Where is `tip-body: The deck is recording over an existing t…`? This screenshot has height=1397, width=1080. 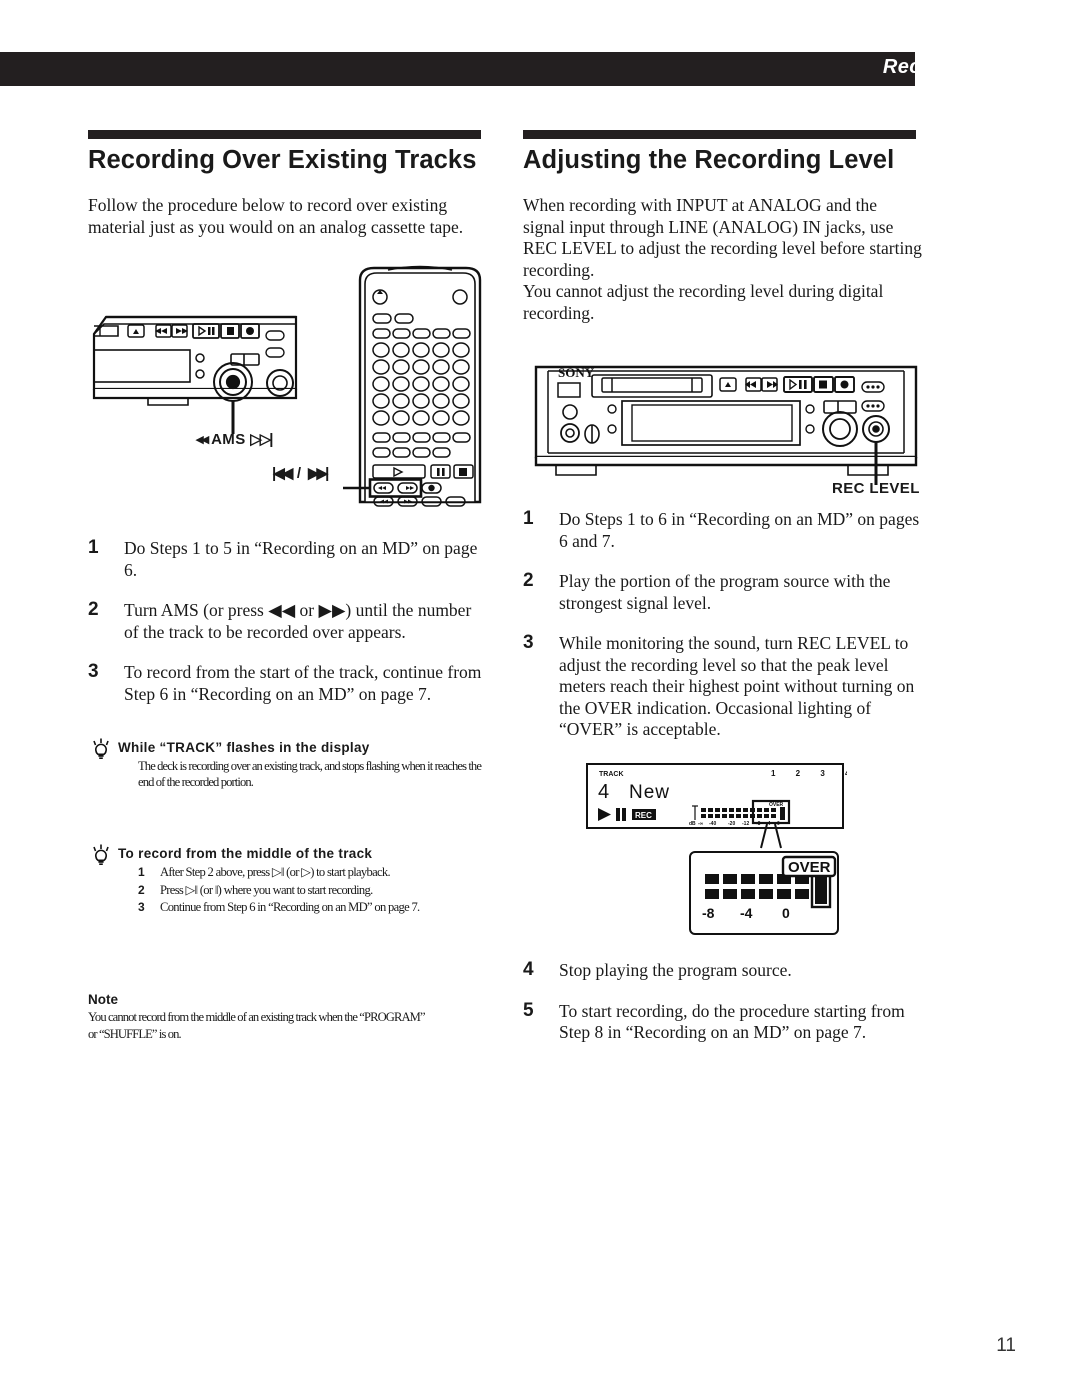
tip-body: The deck is recording over an existing t… is located at coordinates (310, 774).